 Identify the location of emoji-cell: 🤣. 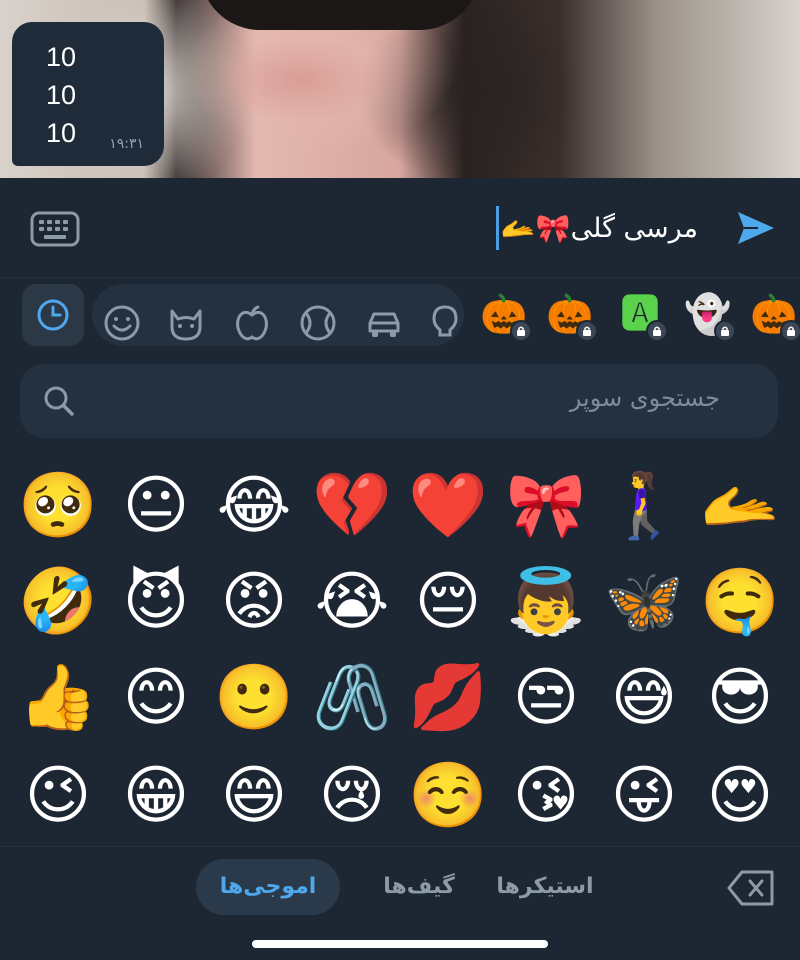
(58, 602).